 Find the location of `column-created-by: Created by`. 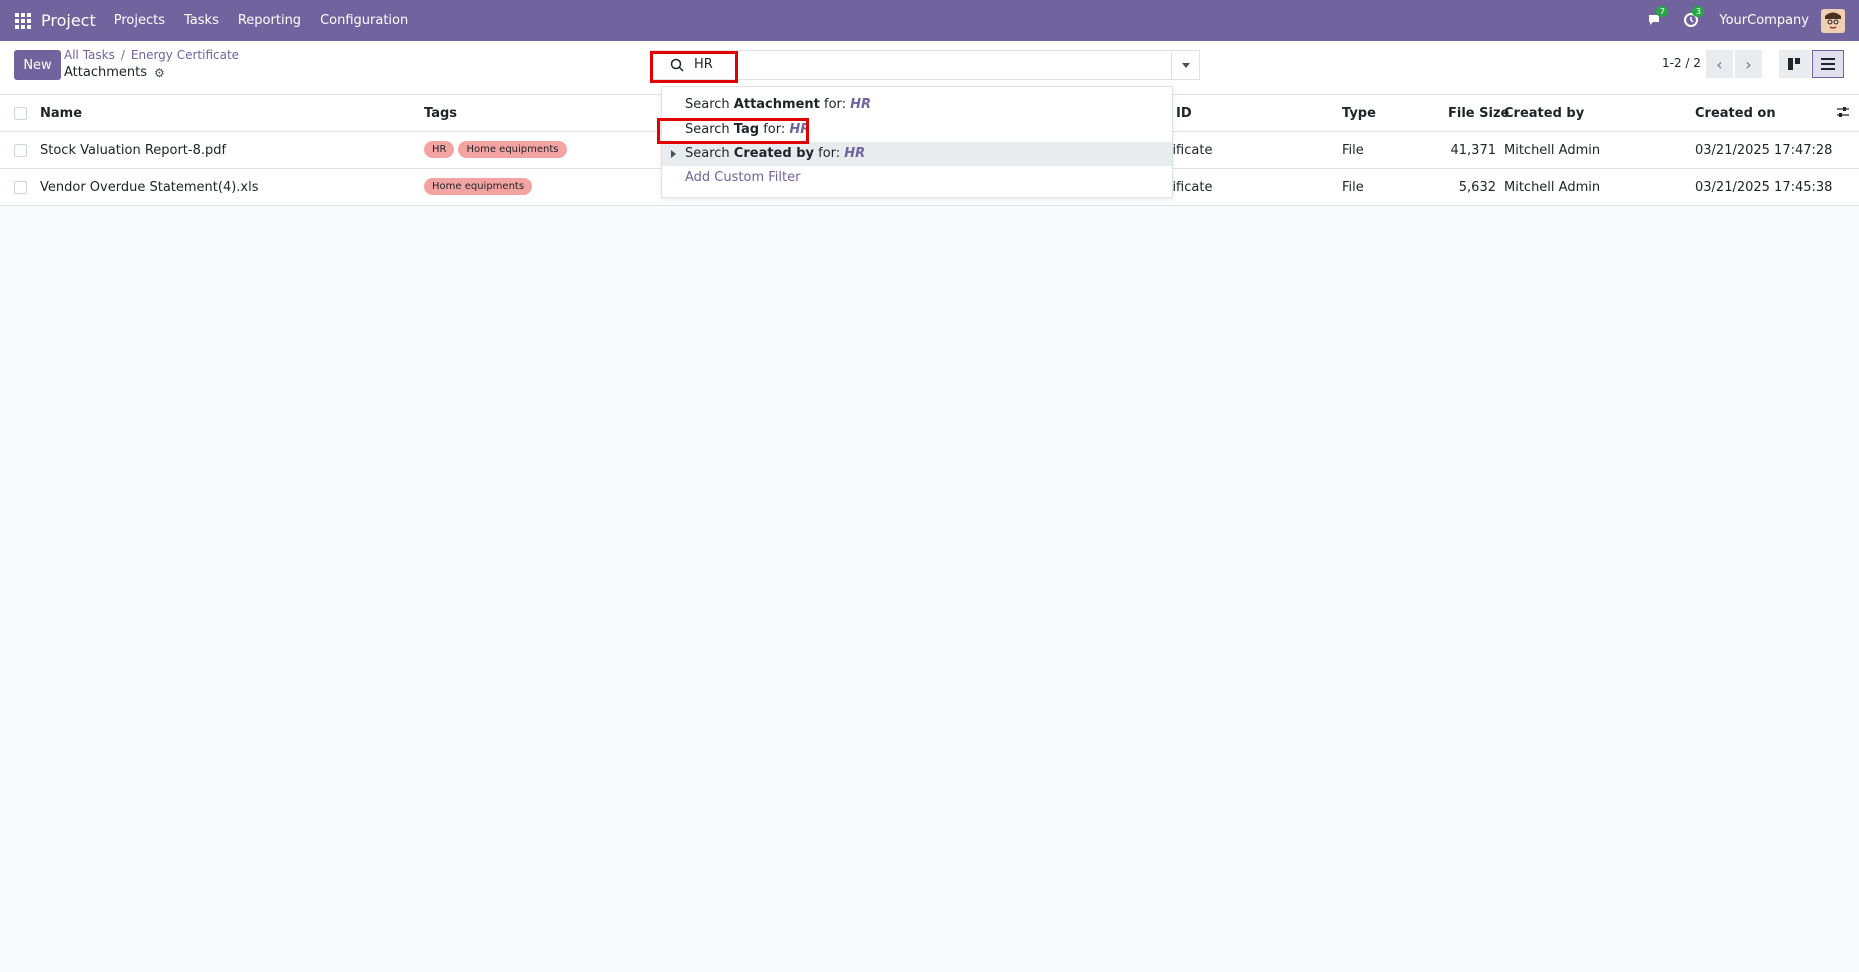

column-created-by: Created by is located at coordinates (1544, 113).